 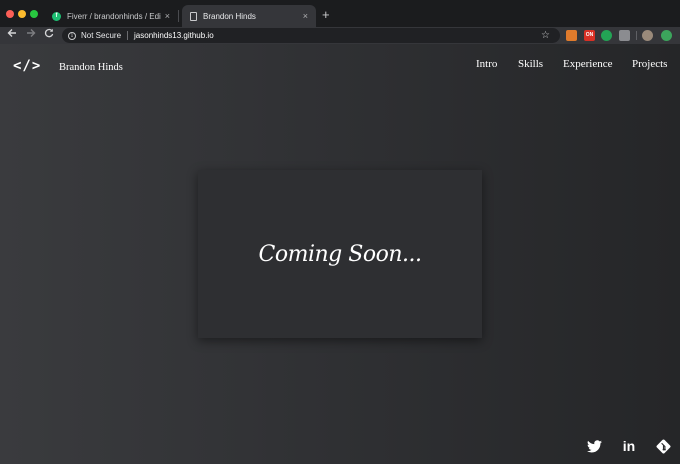 What do you see at coordinates (91, 67) in the screenshot?
I see `site-brand: Brandon Hinds` at bounding box center [91, 67].